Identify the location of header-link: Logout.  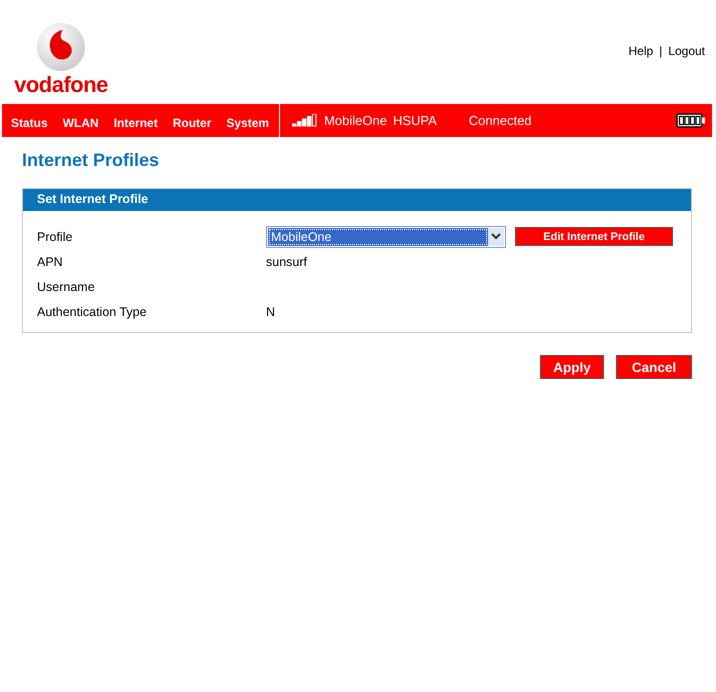
(686, 52).